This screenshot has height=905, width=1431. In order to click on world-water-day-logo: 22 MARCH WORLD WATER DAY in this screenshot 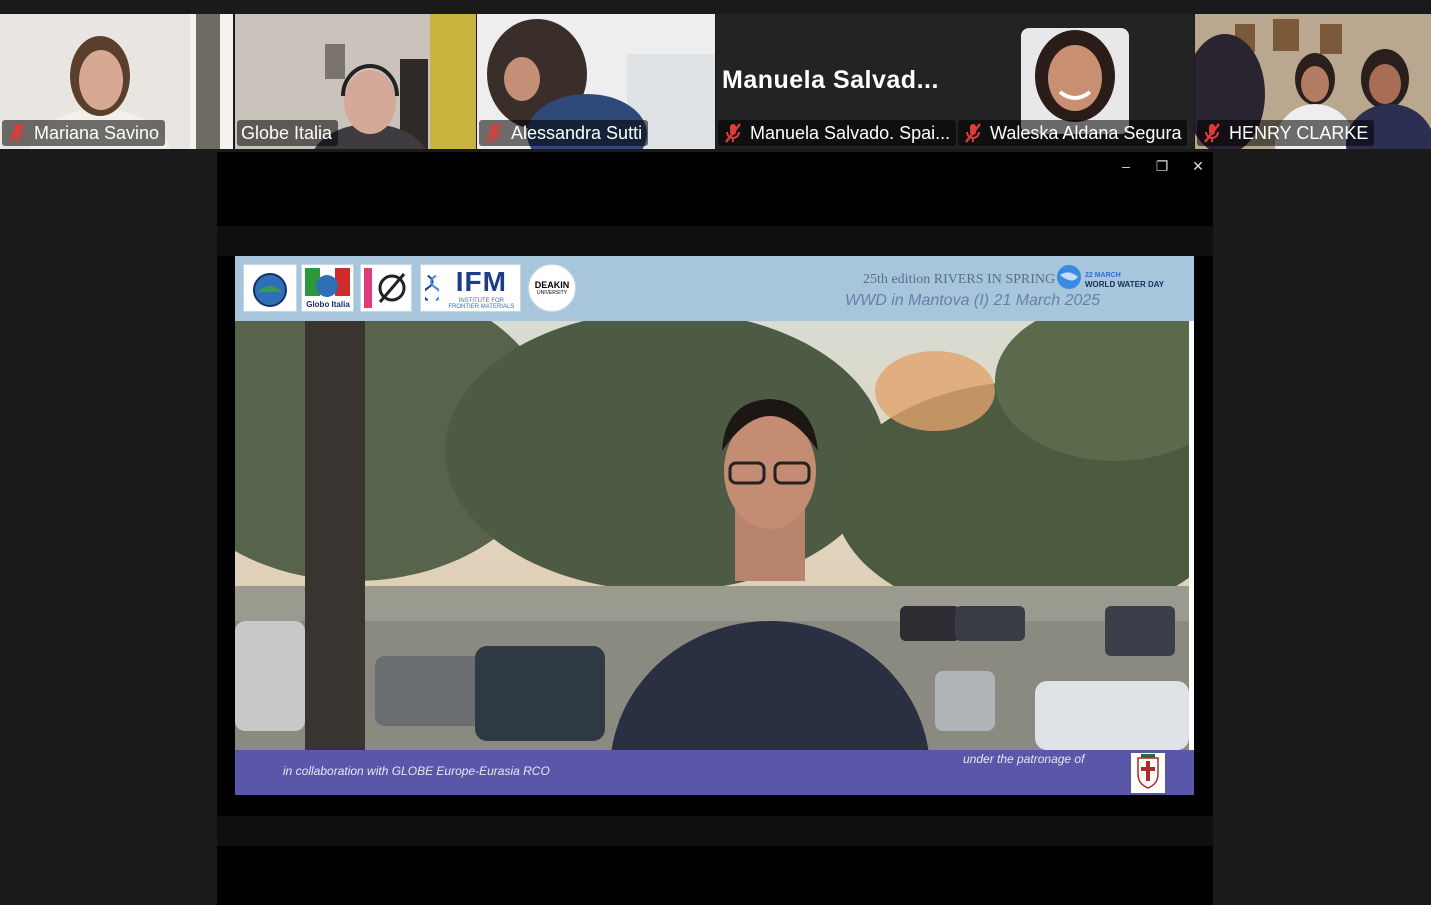, I will do `click(1110, 276)`.